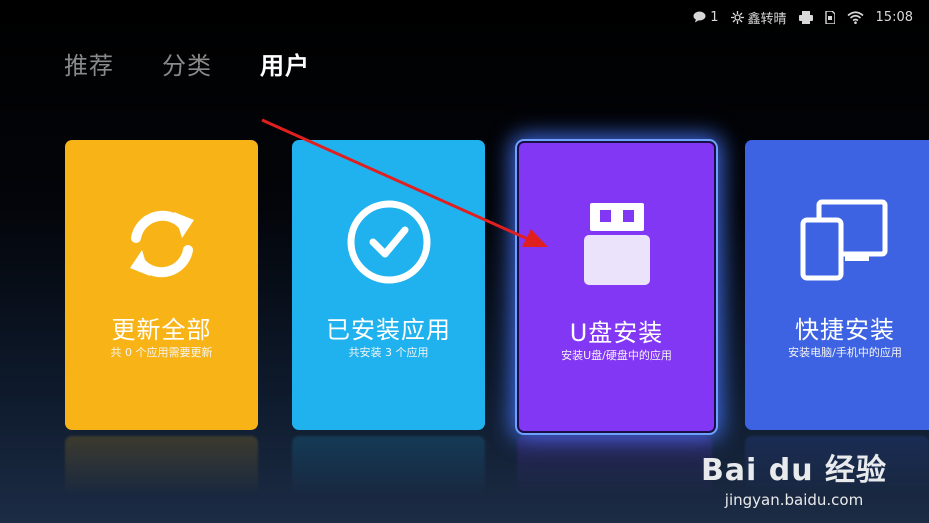  I want to click on devices-icon, so click(837, 241).